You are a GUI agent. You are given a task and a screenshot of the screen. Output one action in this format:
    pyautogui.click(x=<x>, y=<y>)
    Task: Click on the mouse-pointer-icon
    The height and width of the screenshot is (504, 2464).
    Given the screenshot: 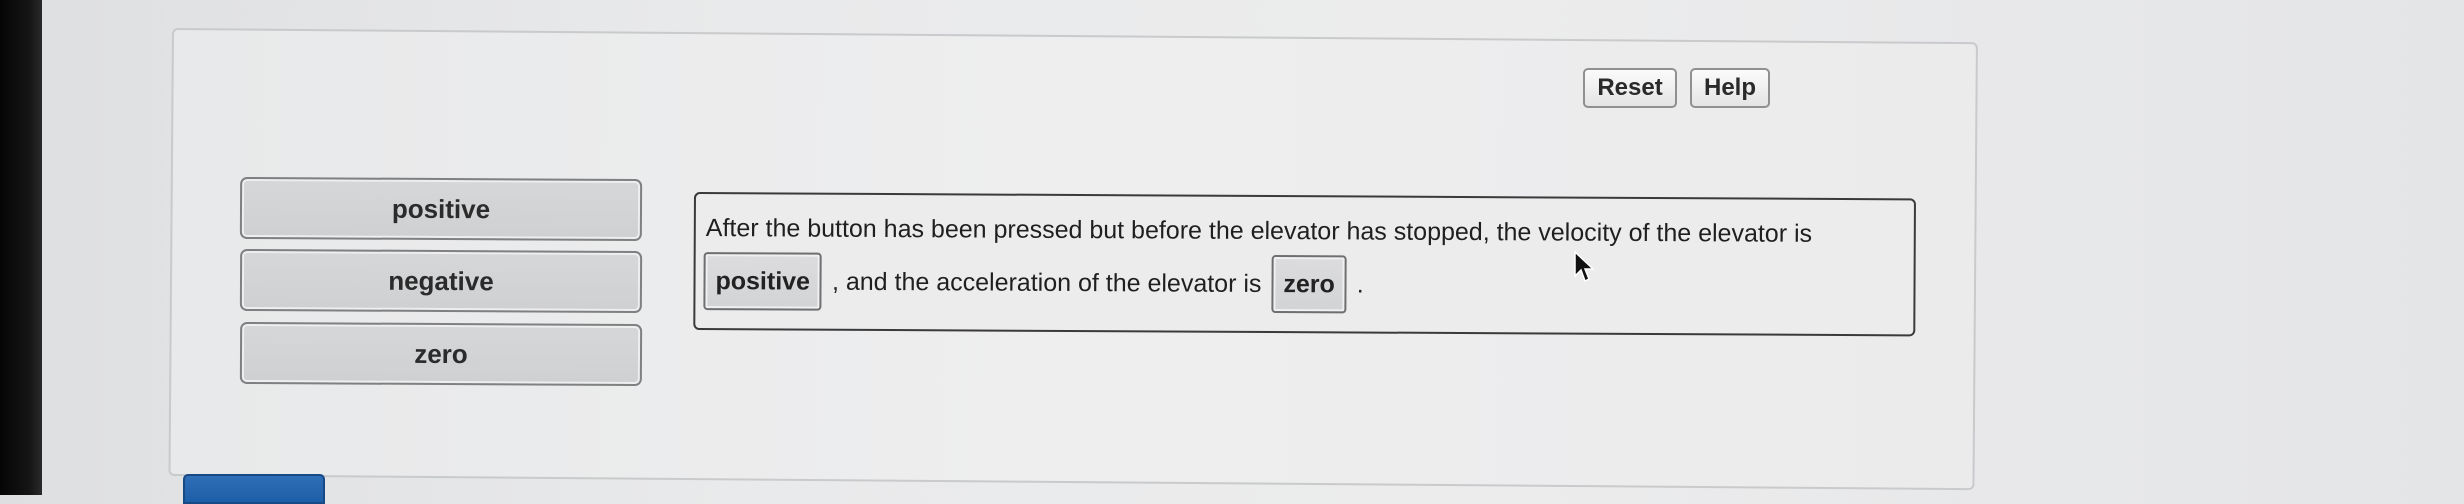 What is the action you would take?
    pyautogui.click(x=1584, y=266)
    